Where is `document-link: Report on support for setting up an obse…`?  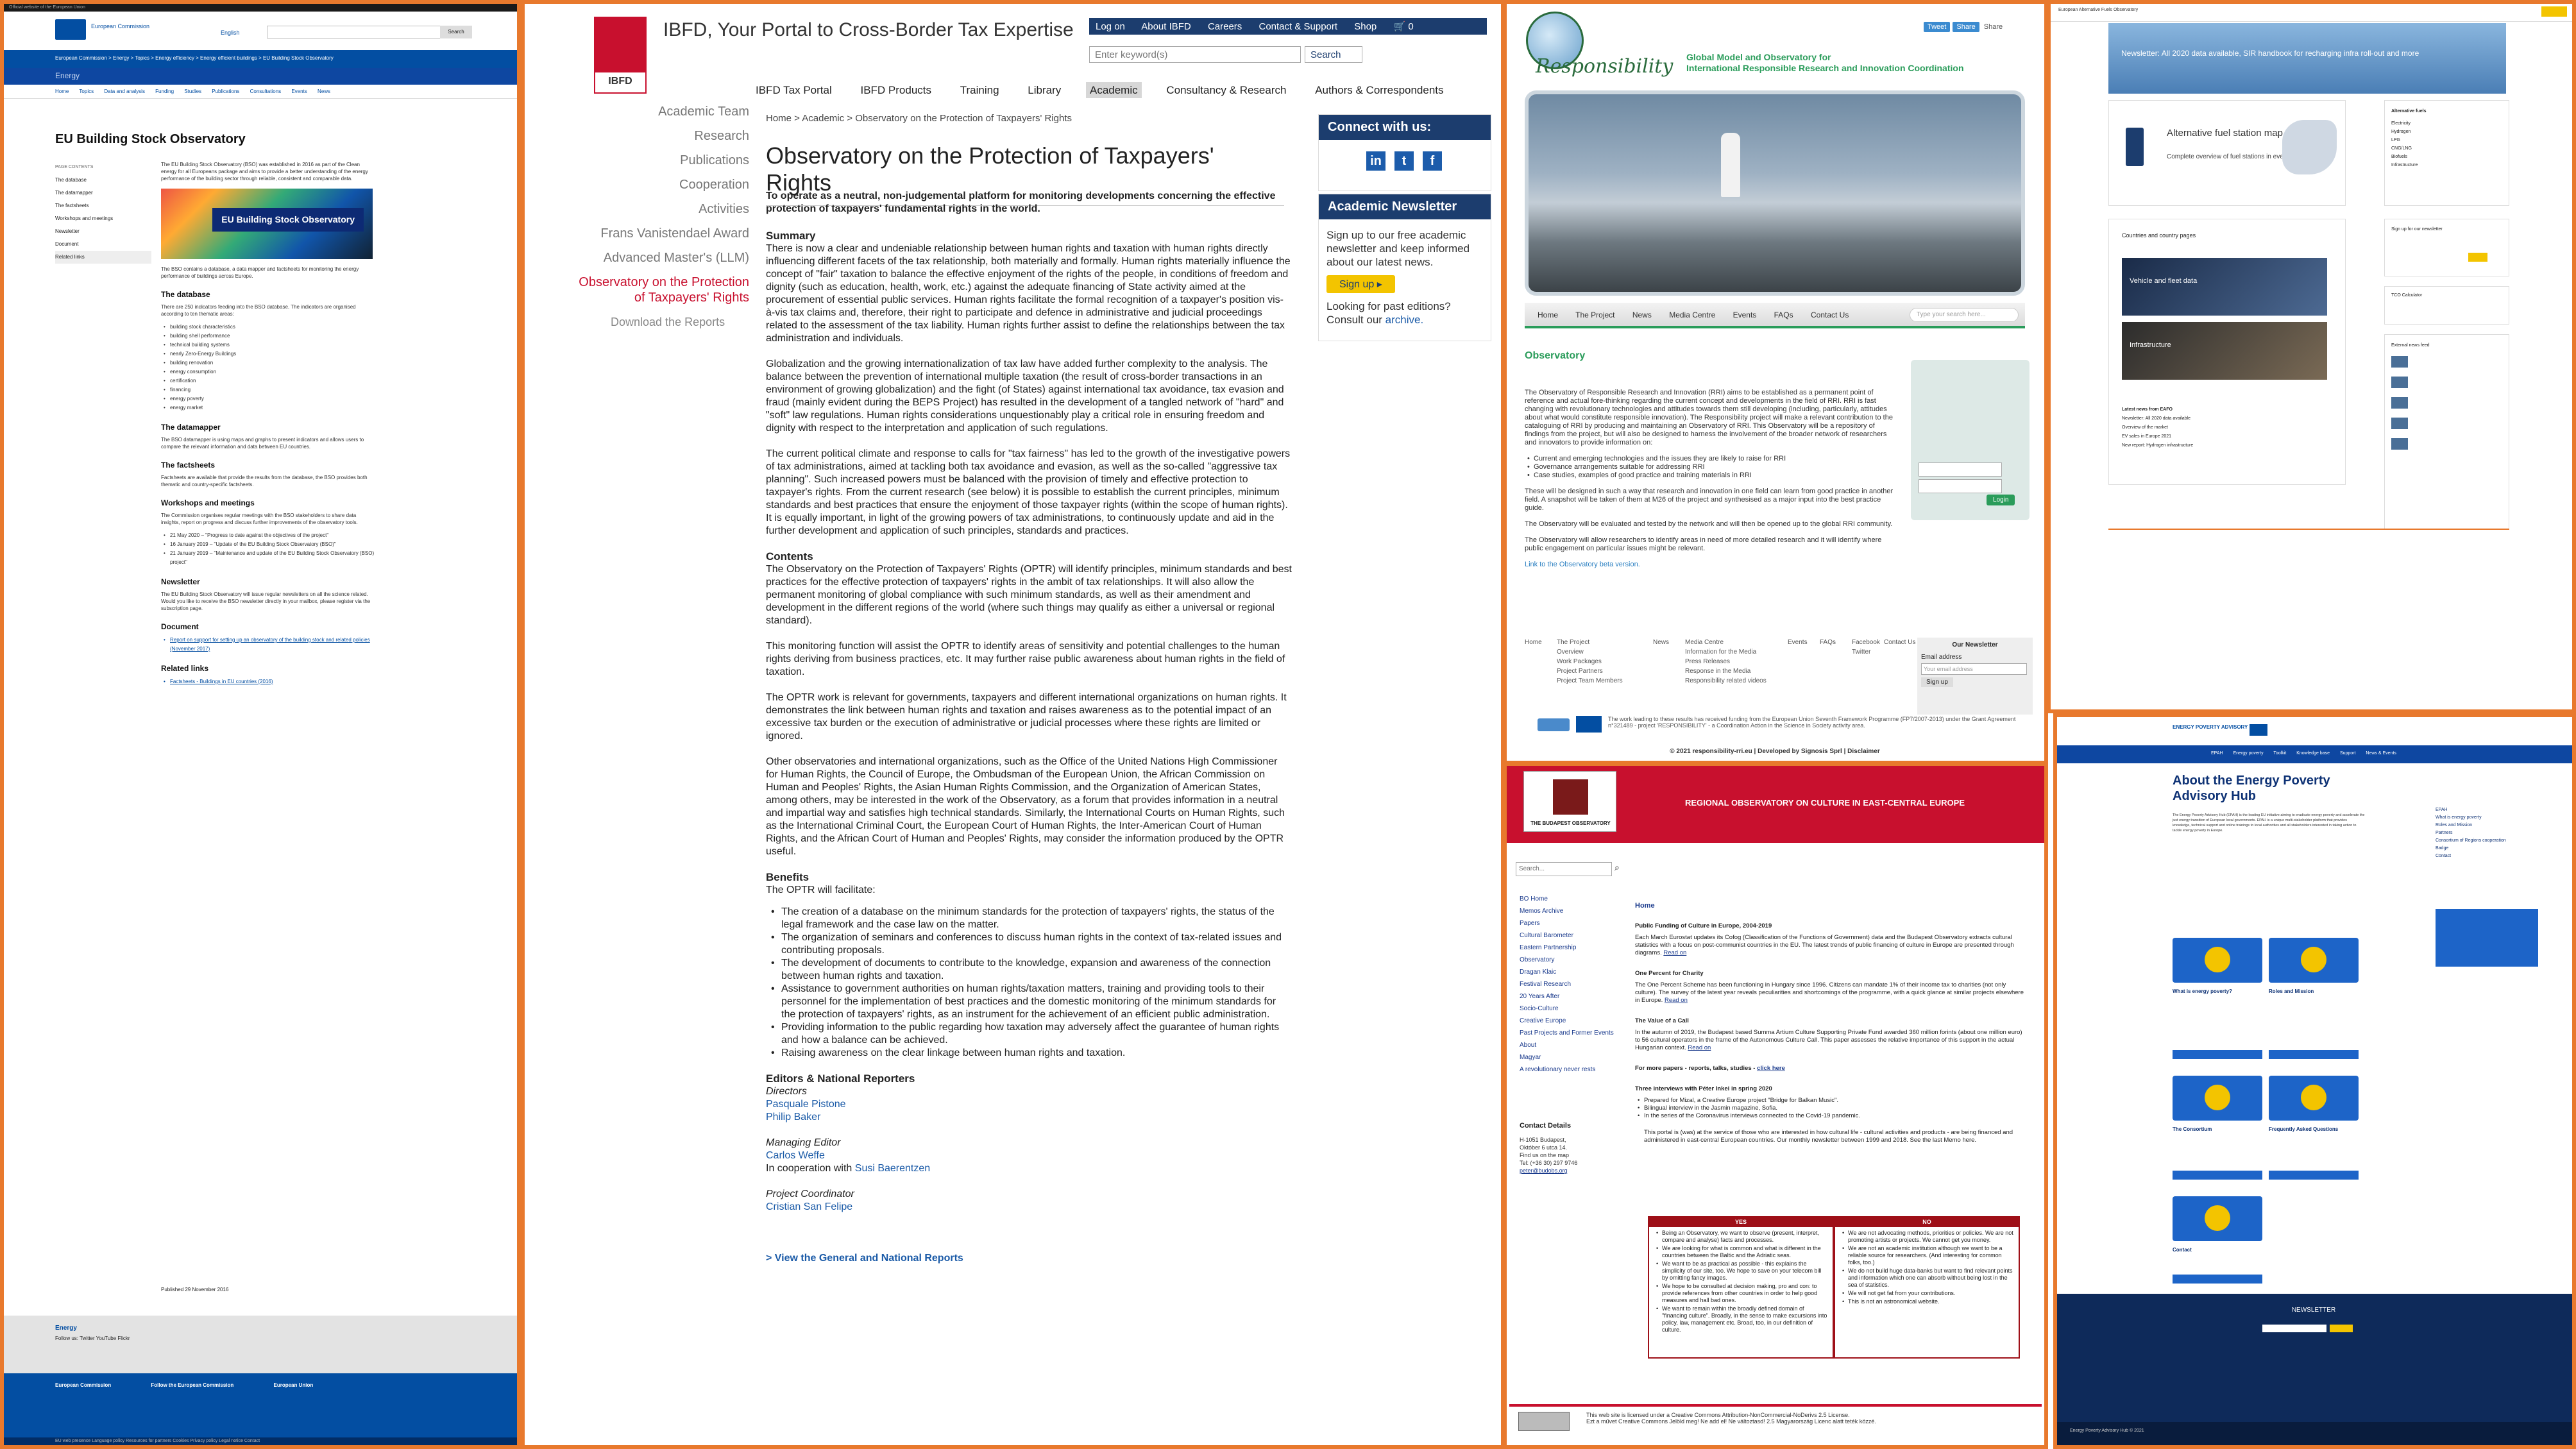 document-link: Report on support for setting up an obse… is located at coordinates (268, 645).